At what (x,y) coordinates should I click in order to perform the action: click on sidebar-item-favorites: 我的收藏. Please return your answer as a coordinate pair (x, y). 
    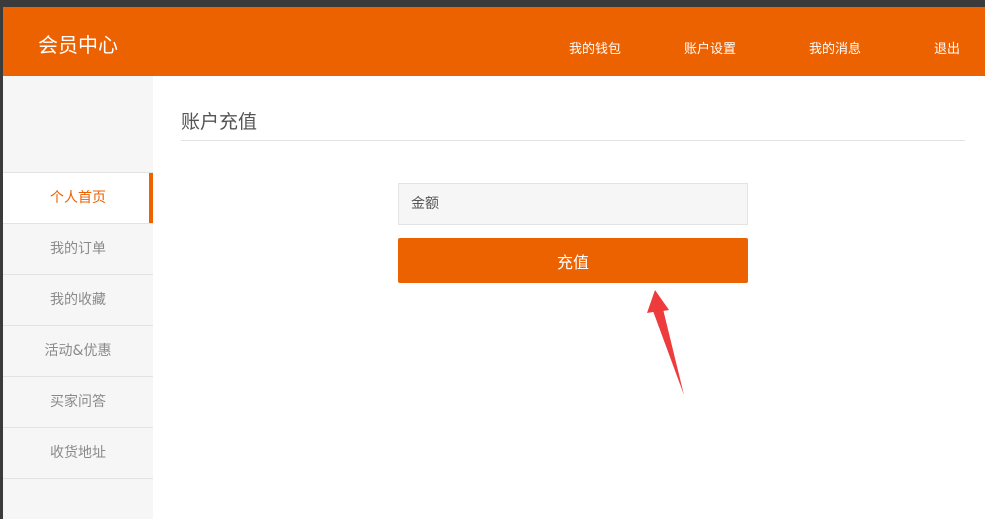
    Looking at the image, I should click on (78, 300).